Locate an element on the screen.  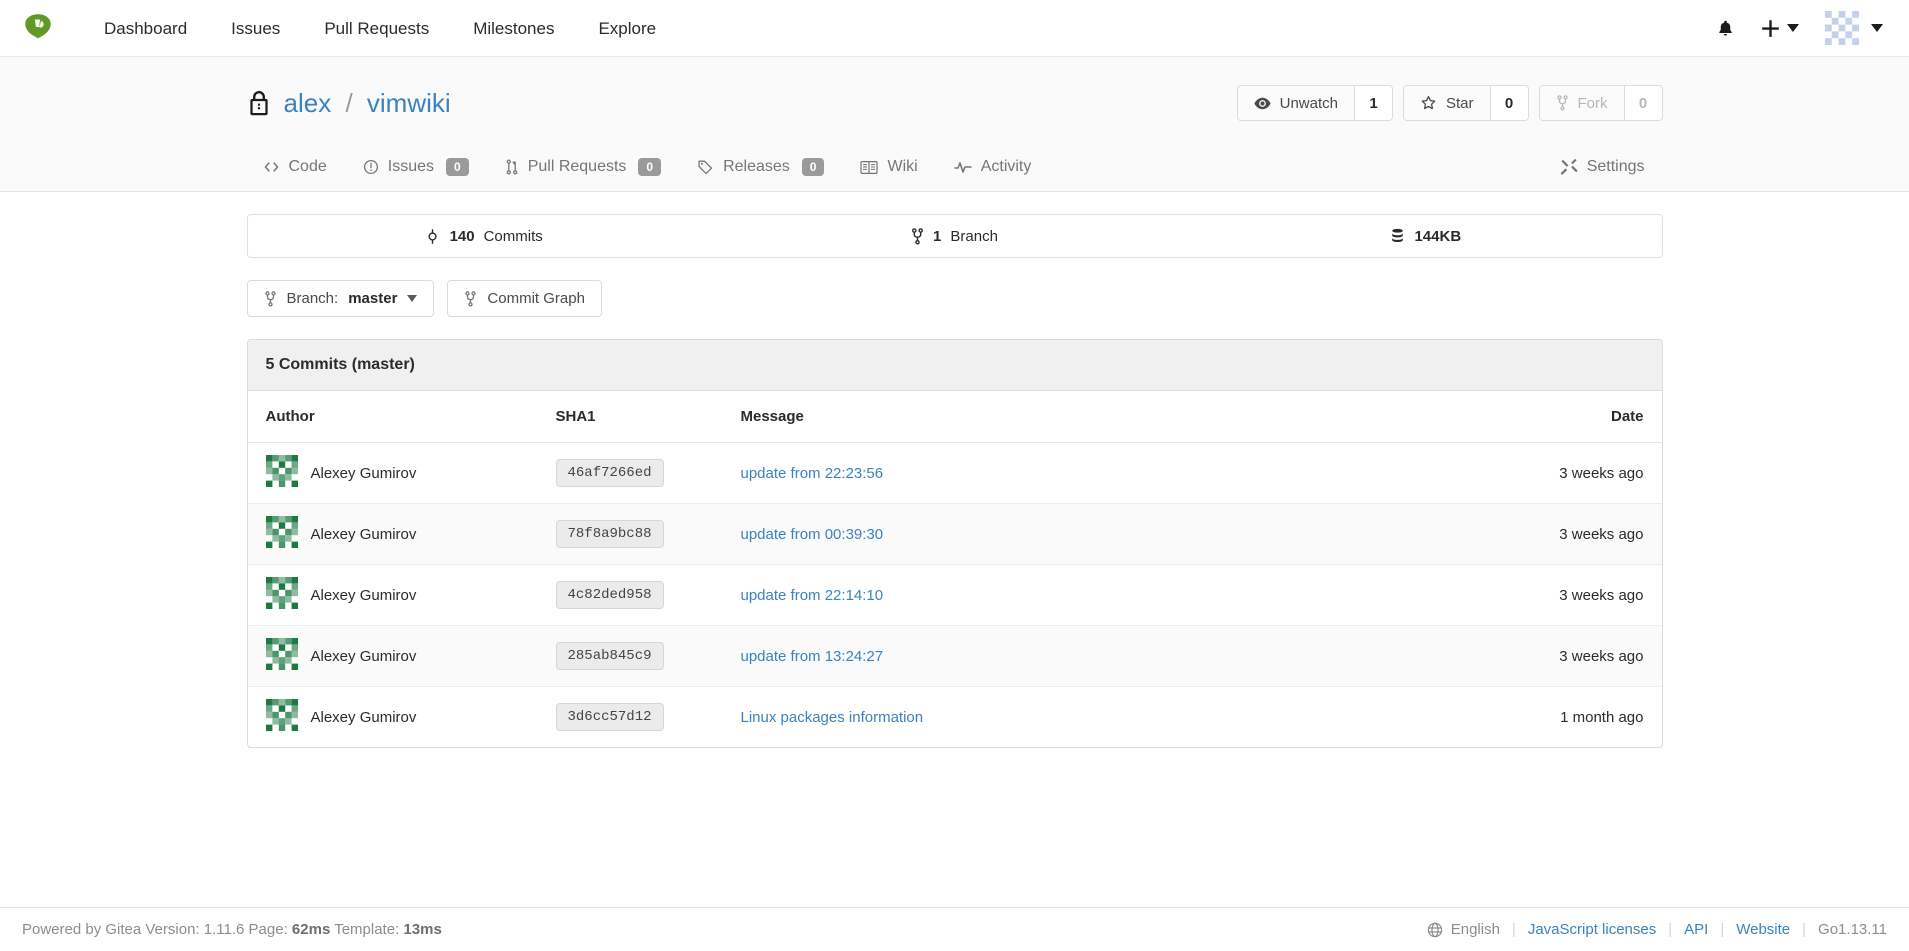
tab-wiki: Wiki is located at coordinates (888, 167).